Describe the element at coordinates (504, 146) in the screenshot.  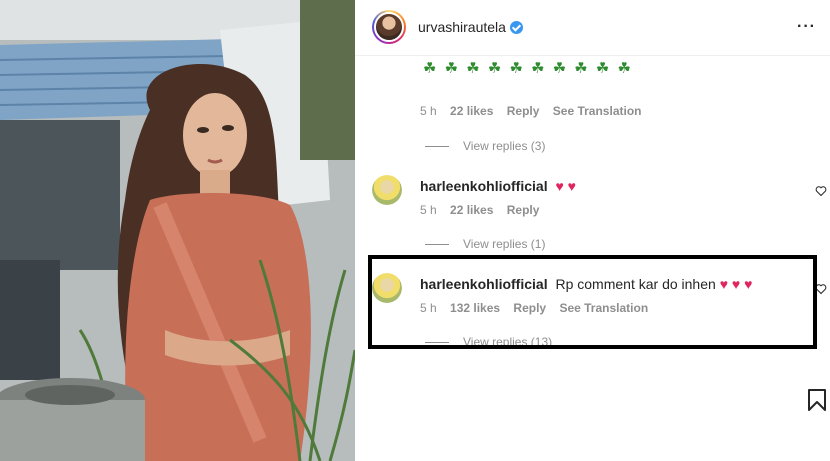
I see `view-replies-label: View replies (3)` at that location.